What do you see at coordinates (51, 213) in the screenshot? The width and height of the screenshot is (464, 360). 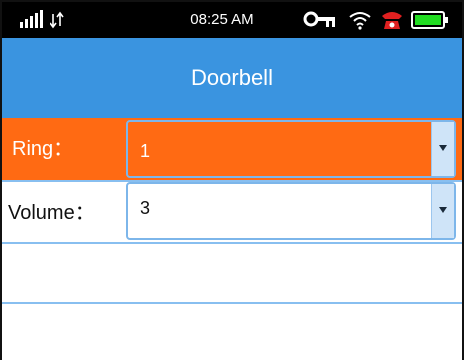 I see `volume-label: Volume：` at bounding box center [51, 213].